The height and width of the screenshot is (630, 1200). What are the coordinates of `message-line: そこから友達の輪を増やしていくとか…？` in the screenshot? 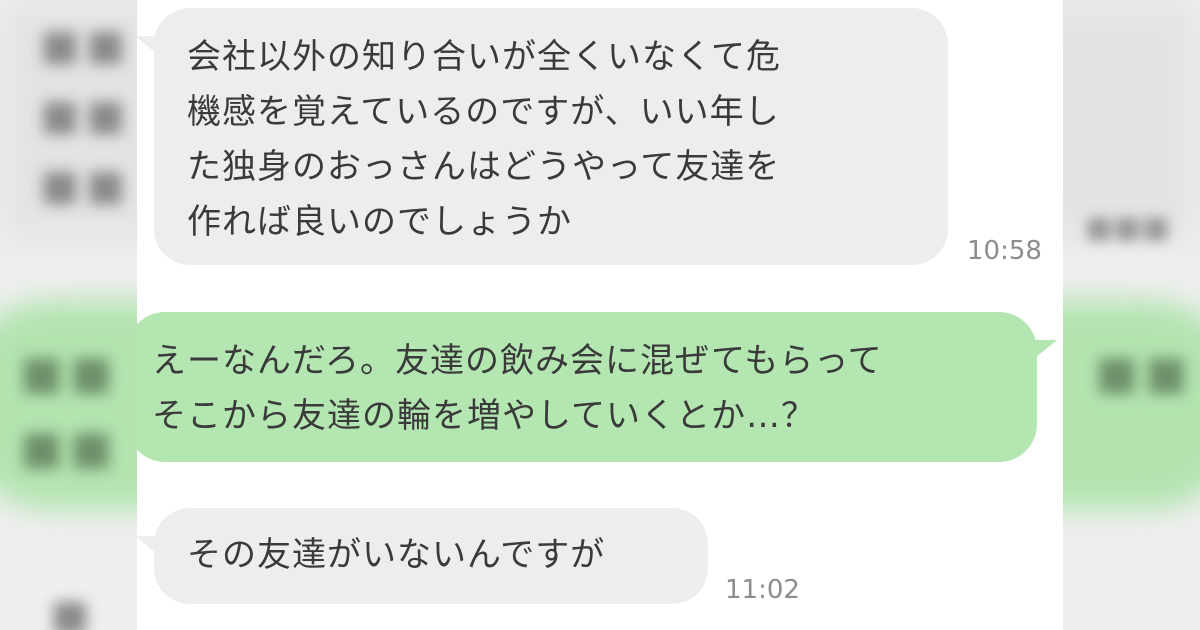 It's located at (484, 416).